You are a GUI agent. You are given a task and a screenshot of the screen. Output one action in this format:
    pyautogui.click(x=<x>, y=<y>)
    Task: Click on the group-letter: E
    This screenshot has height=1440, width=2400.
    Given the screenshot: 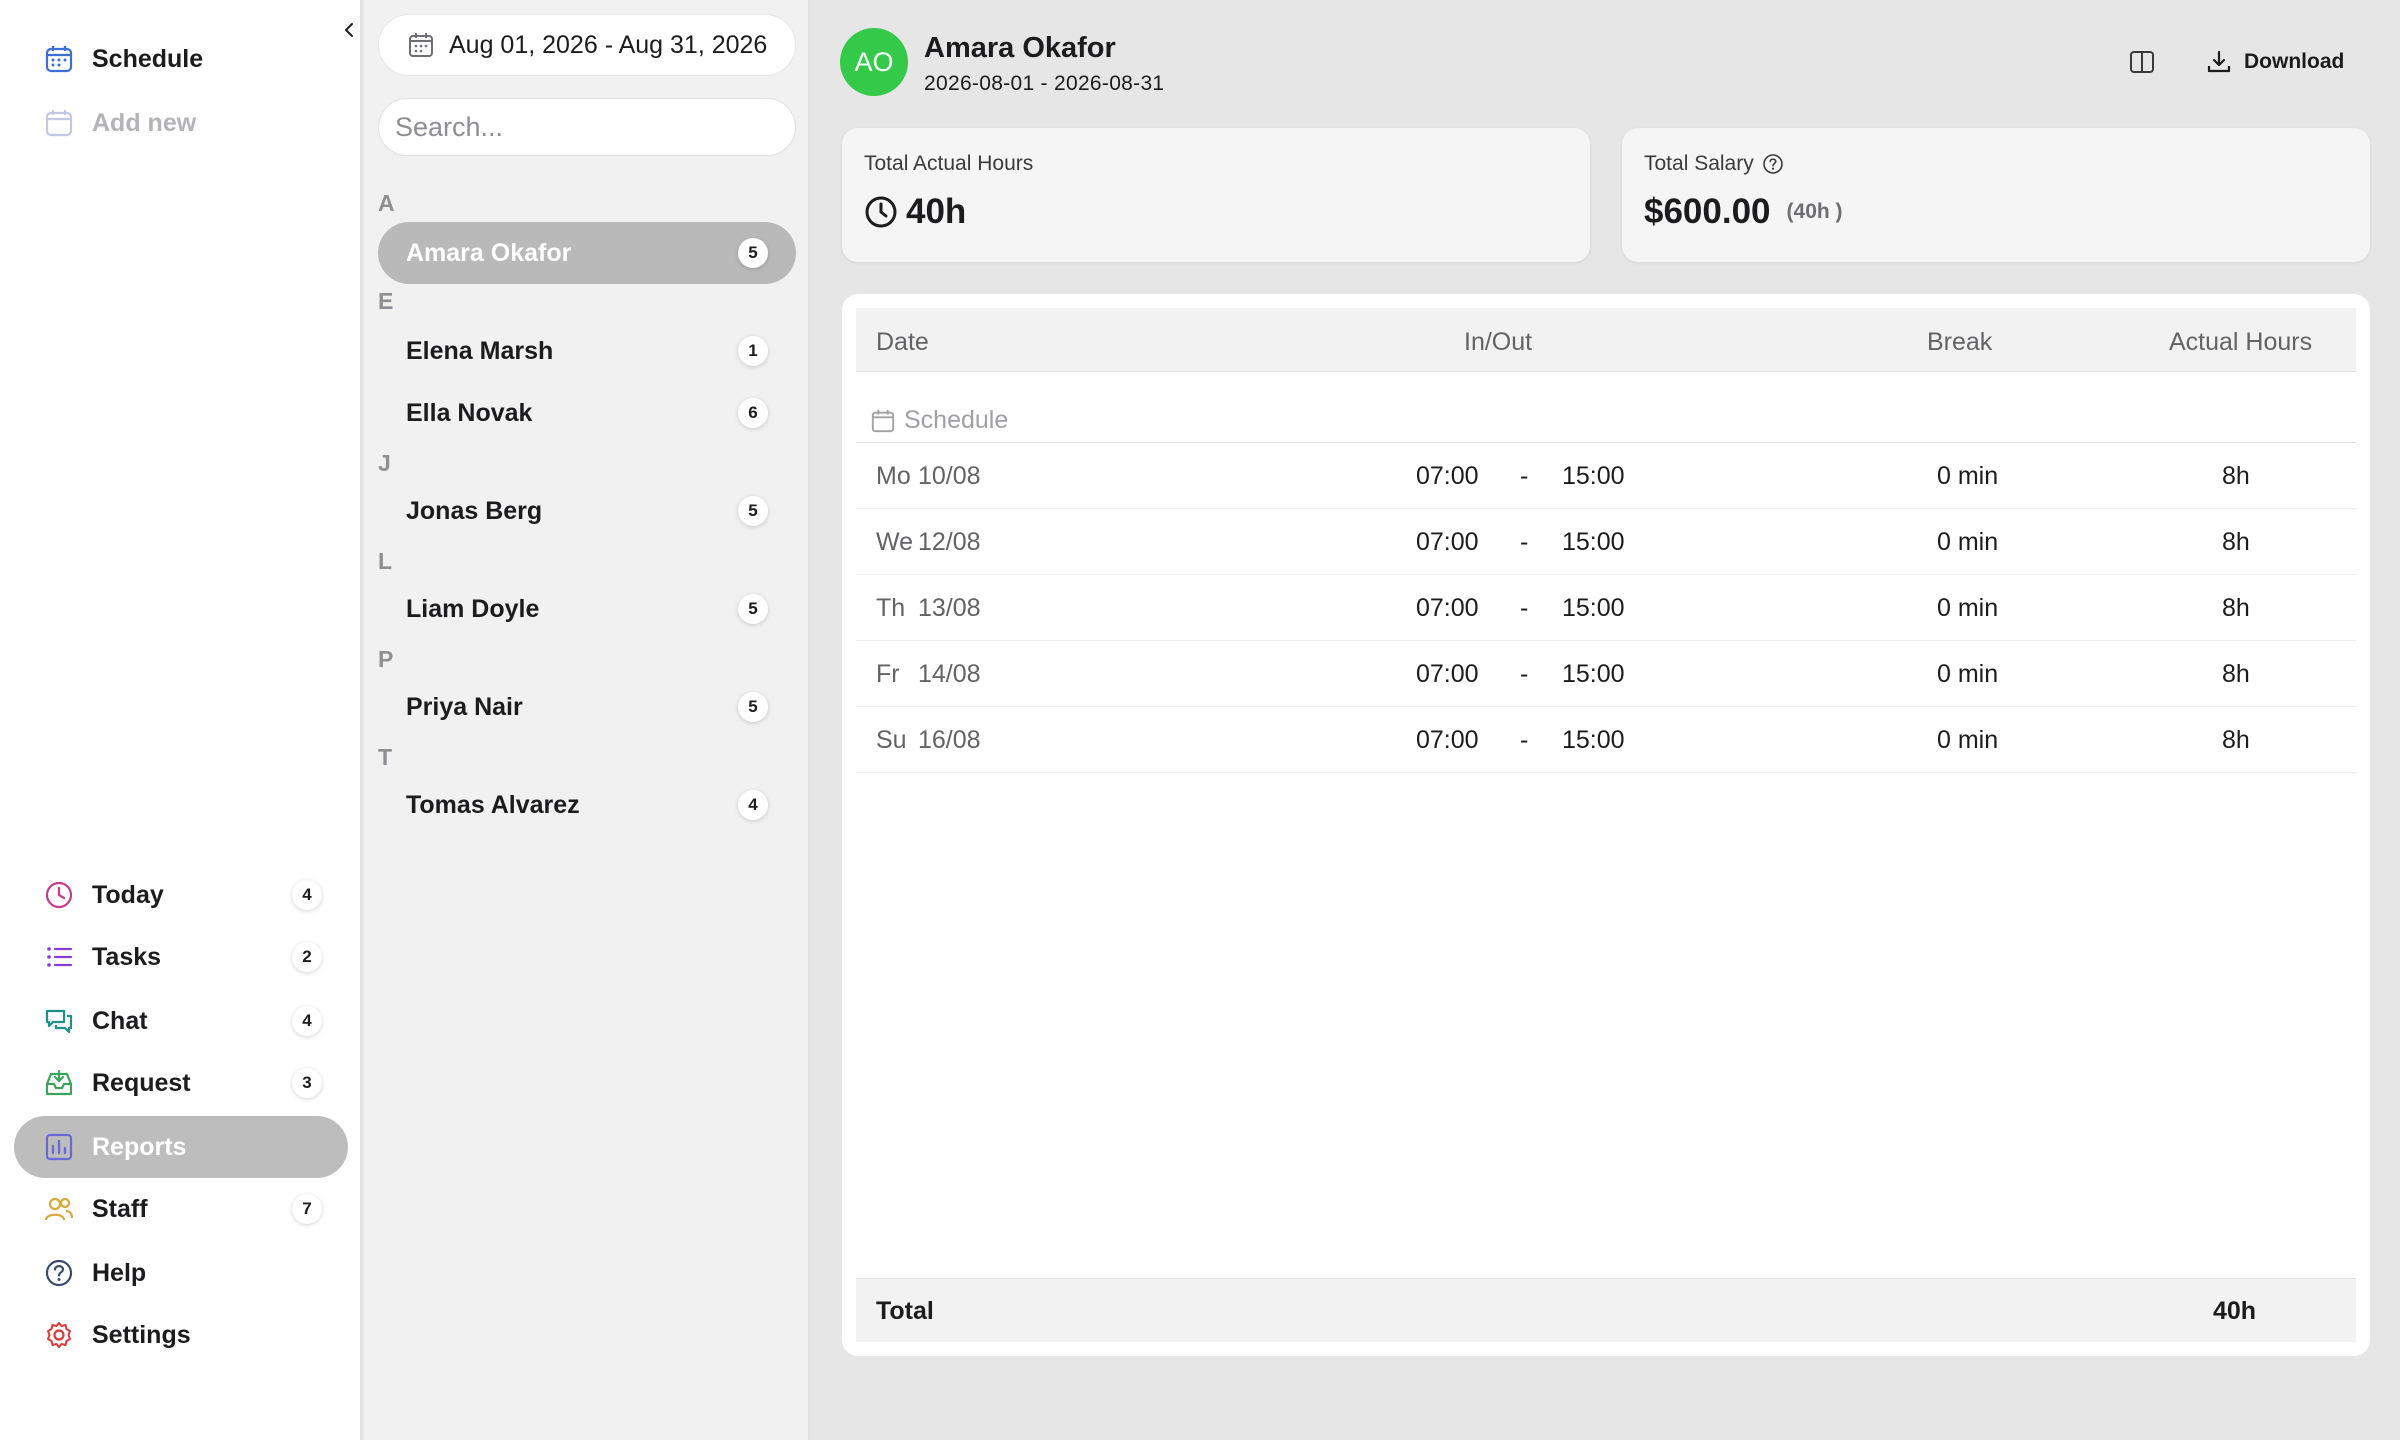 What is the action you would take?
    pyautogui.click(x=386, y=301)
    